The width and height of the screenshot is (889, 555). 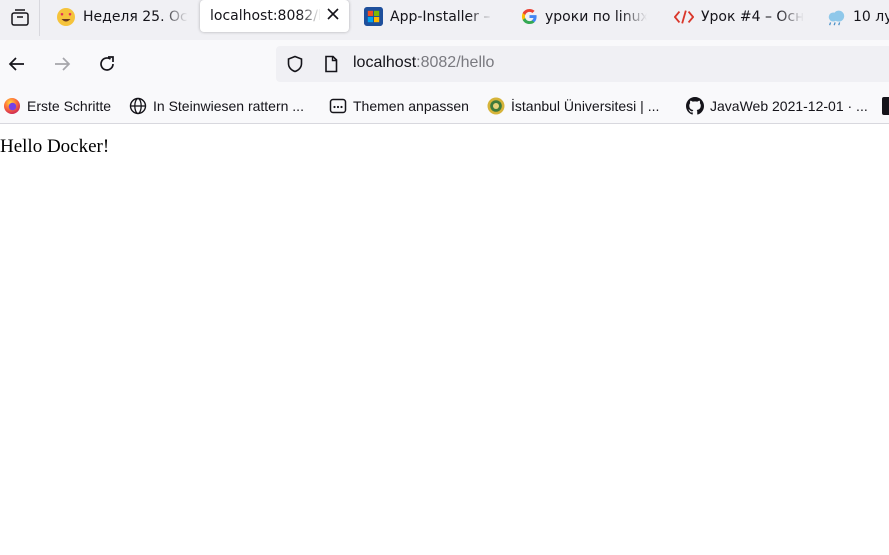 I want to click on bookmark-label: Themen anpassen, so click(x=411, y=106).